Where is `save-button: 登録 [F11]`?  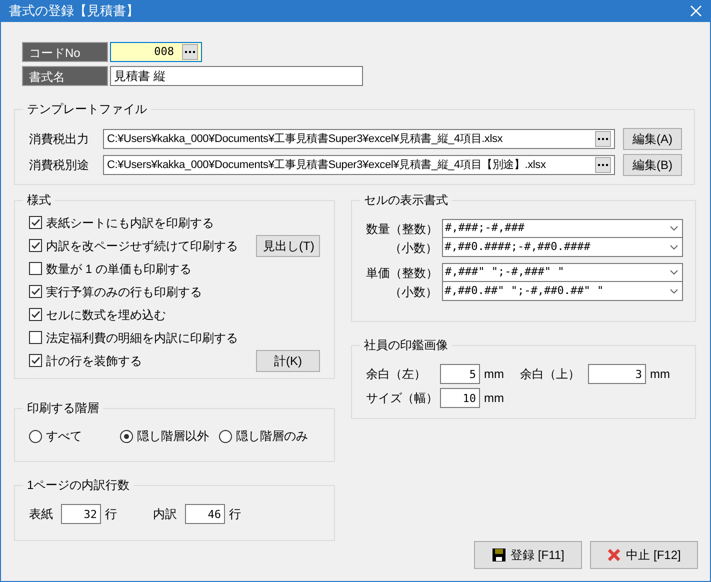
save-button: 登録 [F11] is located at coordinates (528, 555).